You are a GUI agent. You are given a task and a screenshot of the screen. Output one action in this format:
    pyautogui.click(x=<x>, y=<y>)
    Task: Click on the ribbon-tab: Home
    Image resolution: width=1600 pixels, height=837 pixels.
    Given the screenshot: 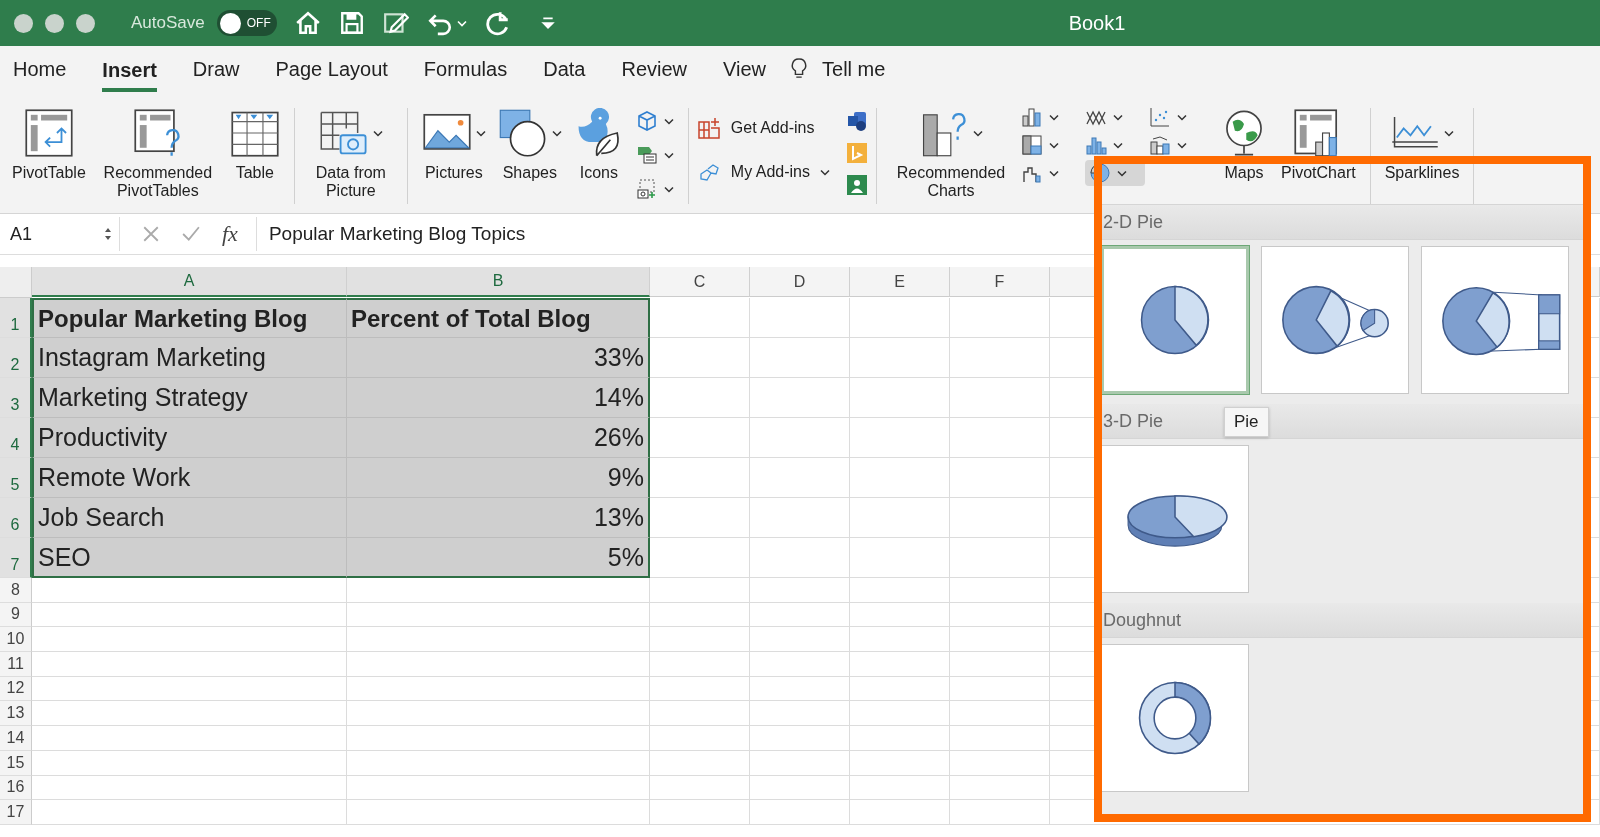 What is the action you would take?
    pyautogui.click(x=40, y=69)
    